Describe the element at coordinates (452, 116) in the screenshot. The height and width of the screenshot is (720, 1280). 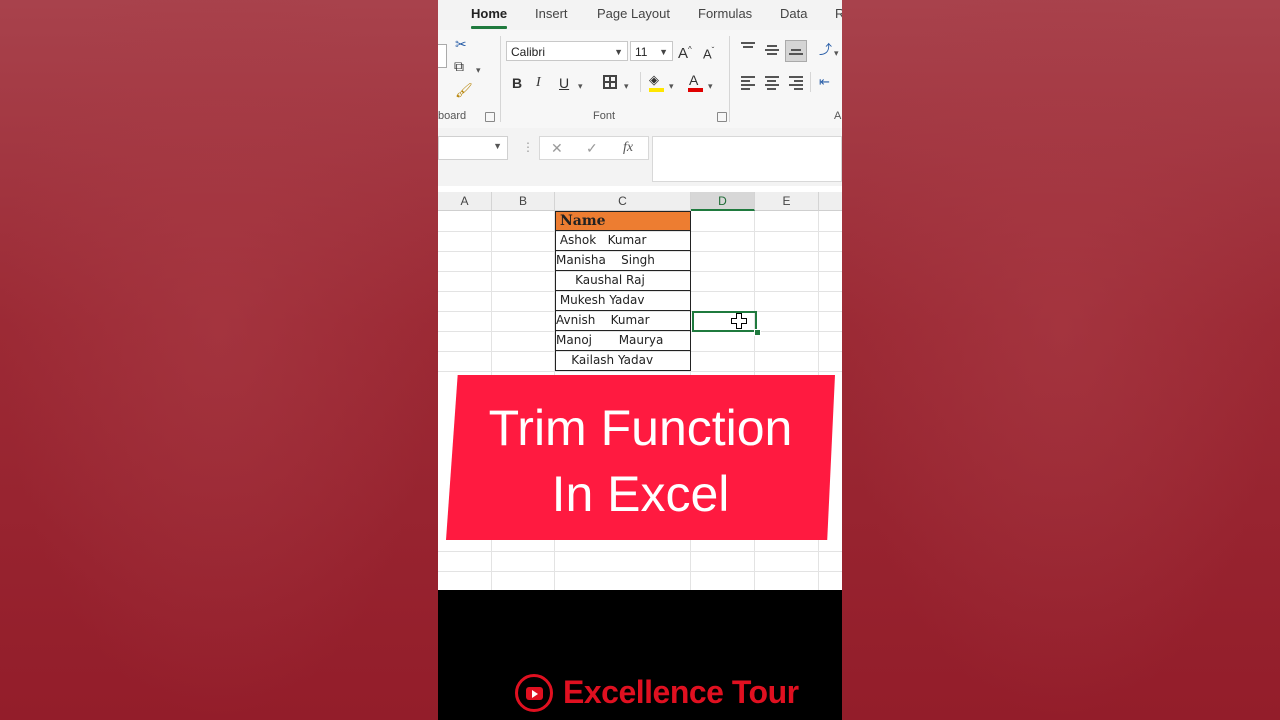
I see `clipboard-group-label: board` at that location.